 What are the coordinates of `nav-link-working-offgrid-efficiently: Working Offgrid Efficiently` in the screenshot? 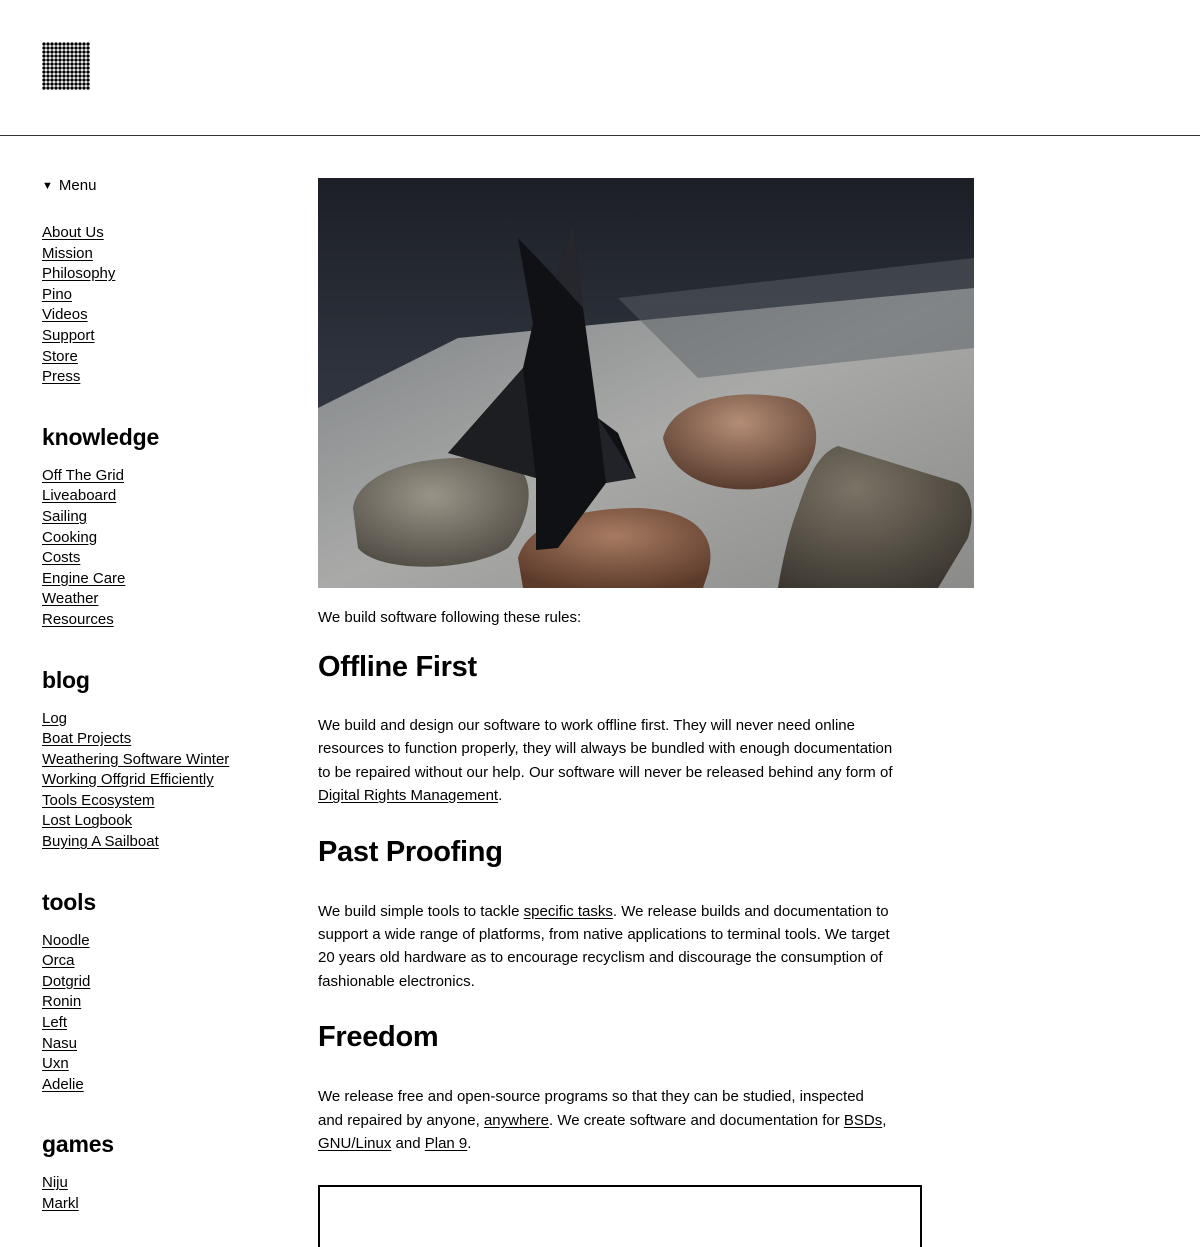 It's located at (128, 779).